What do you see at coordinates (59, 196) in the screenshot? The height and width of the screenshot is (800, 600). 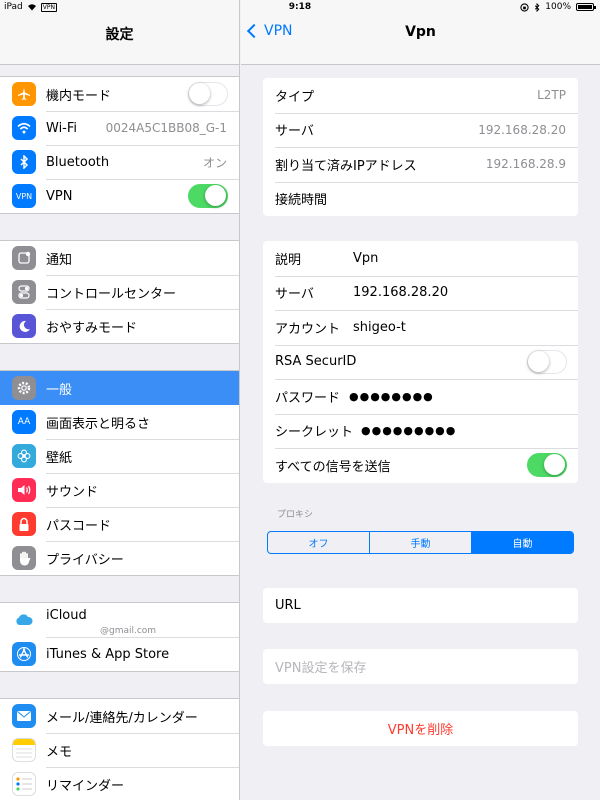 I see `sidebar-item-label: VPN` at bounding box center [59, 196].